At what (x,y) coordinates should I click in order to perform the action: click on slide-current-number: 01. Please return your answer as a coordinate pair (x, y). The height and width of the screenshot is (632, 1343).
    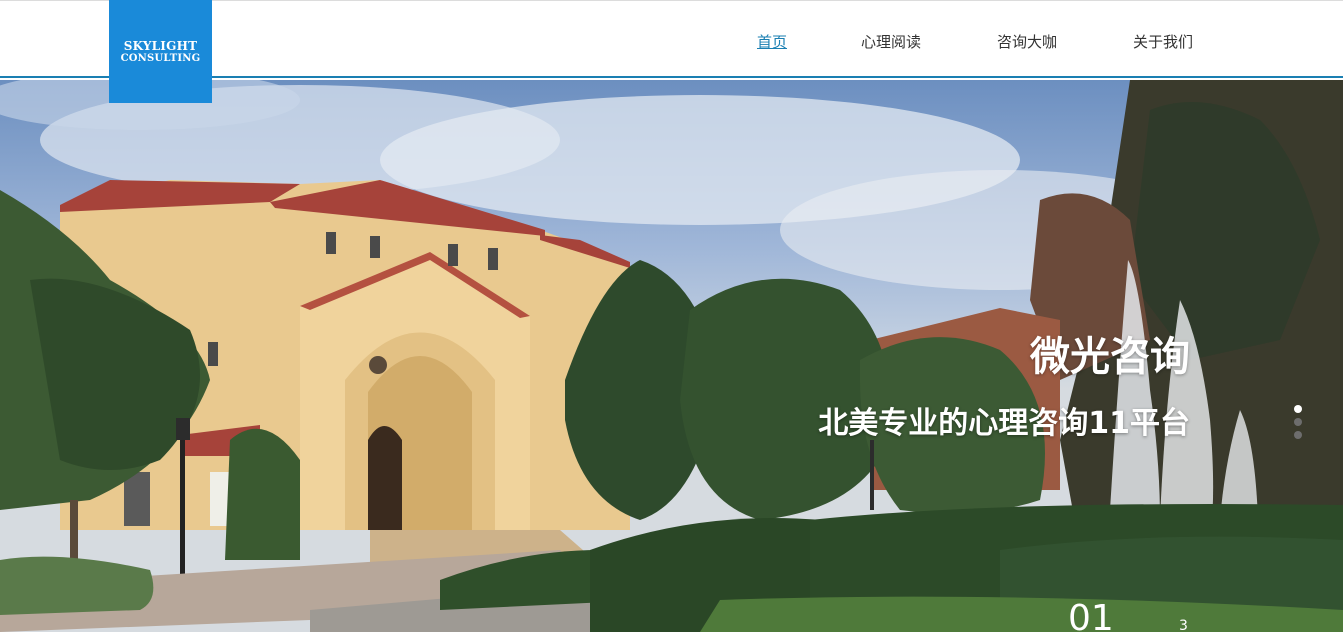
    Looking at the image, I should click on (1091, 615).